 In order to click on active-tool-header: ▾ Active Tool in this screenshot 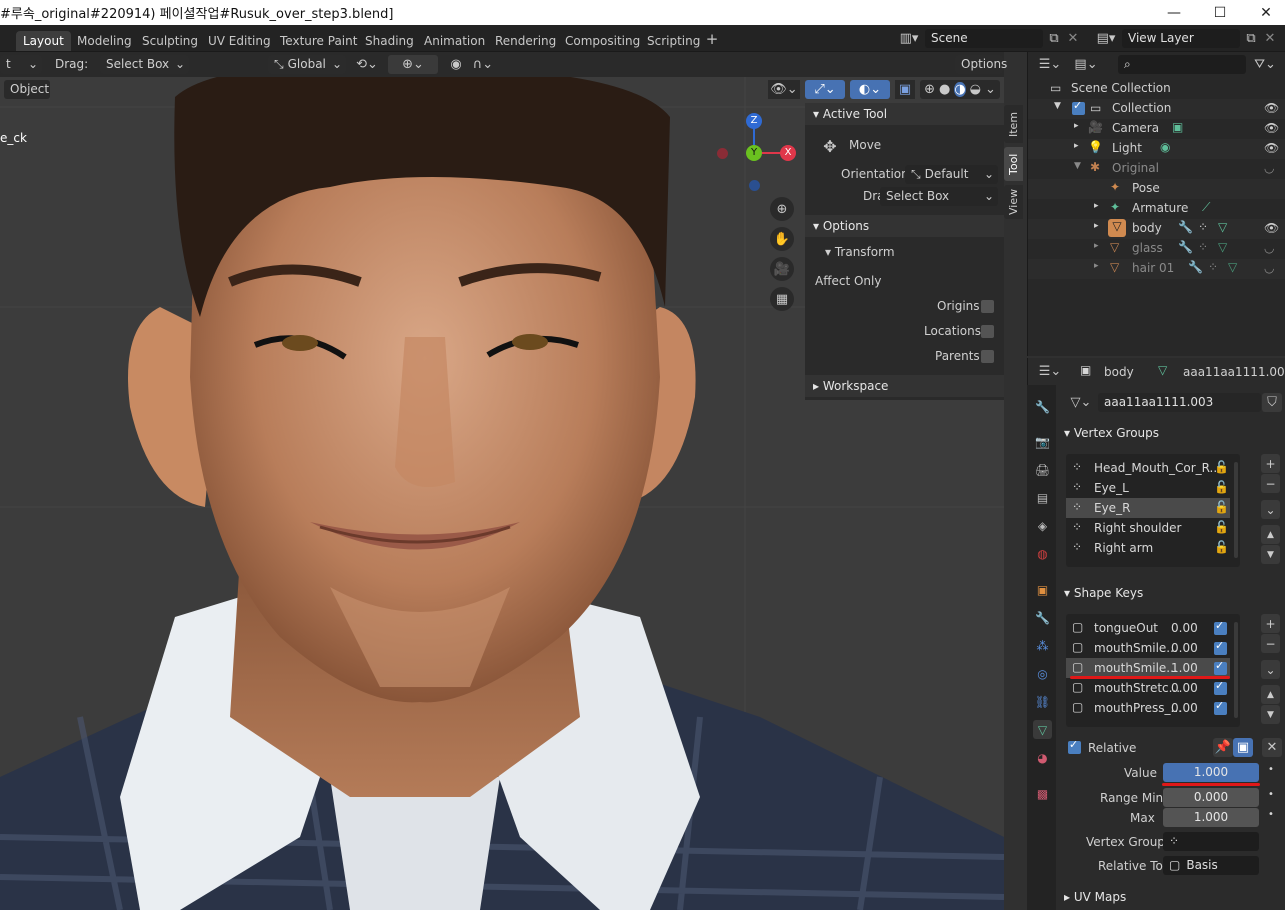, I will do `click(904, 114)`.